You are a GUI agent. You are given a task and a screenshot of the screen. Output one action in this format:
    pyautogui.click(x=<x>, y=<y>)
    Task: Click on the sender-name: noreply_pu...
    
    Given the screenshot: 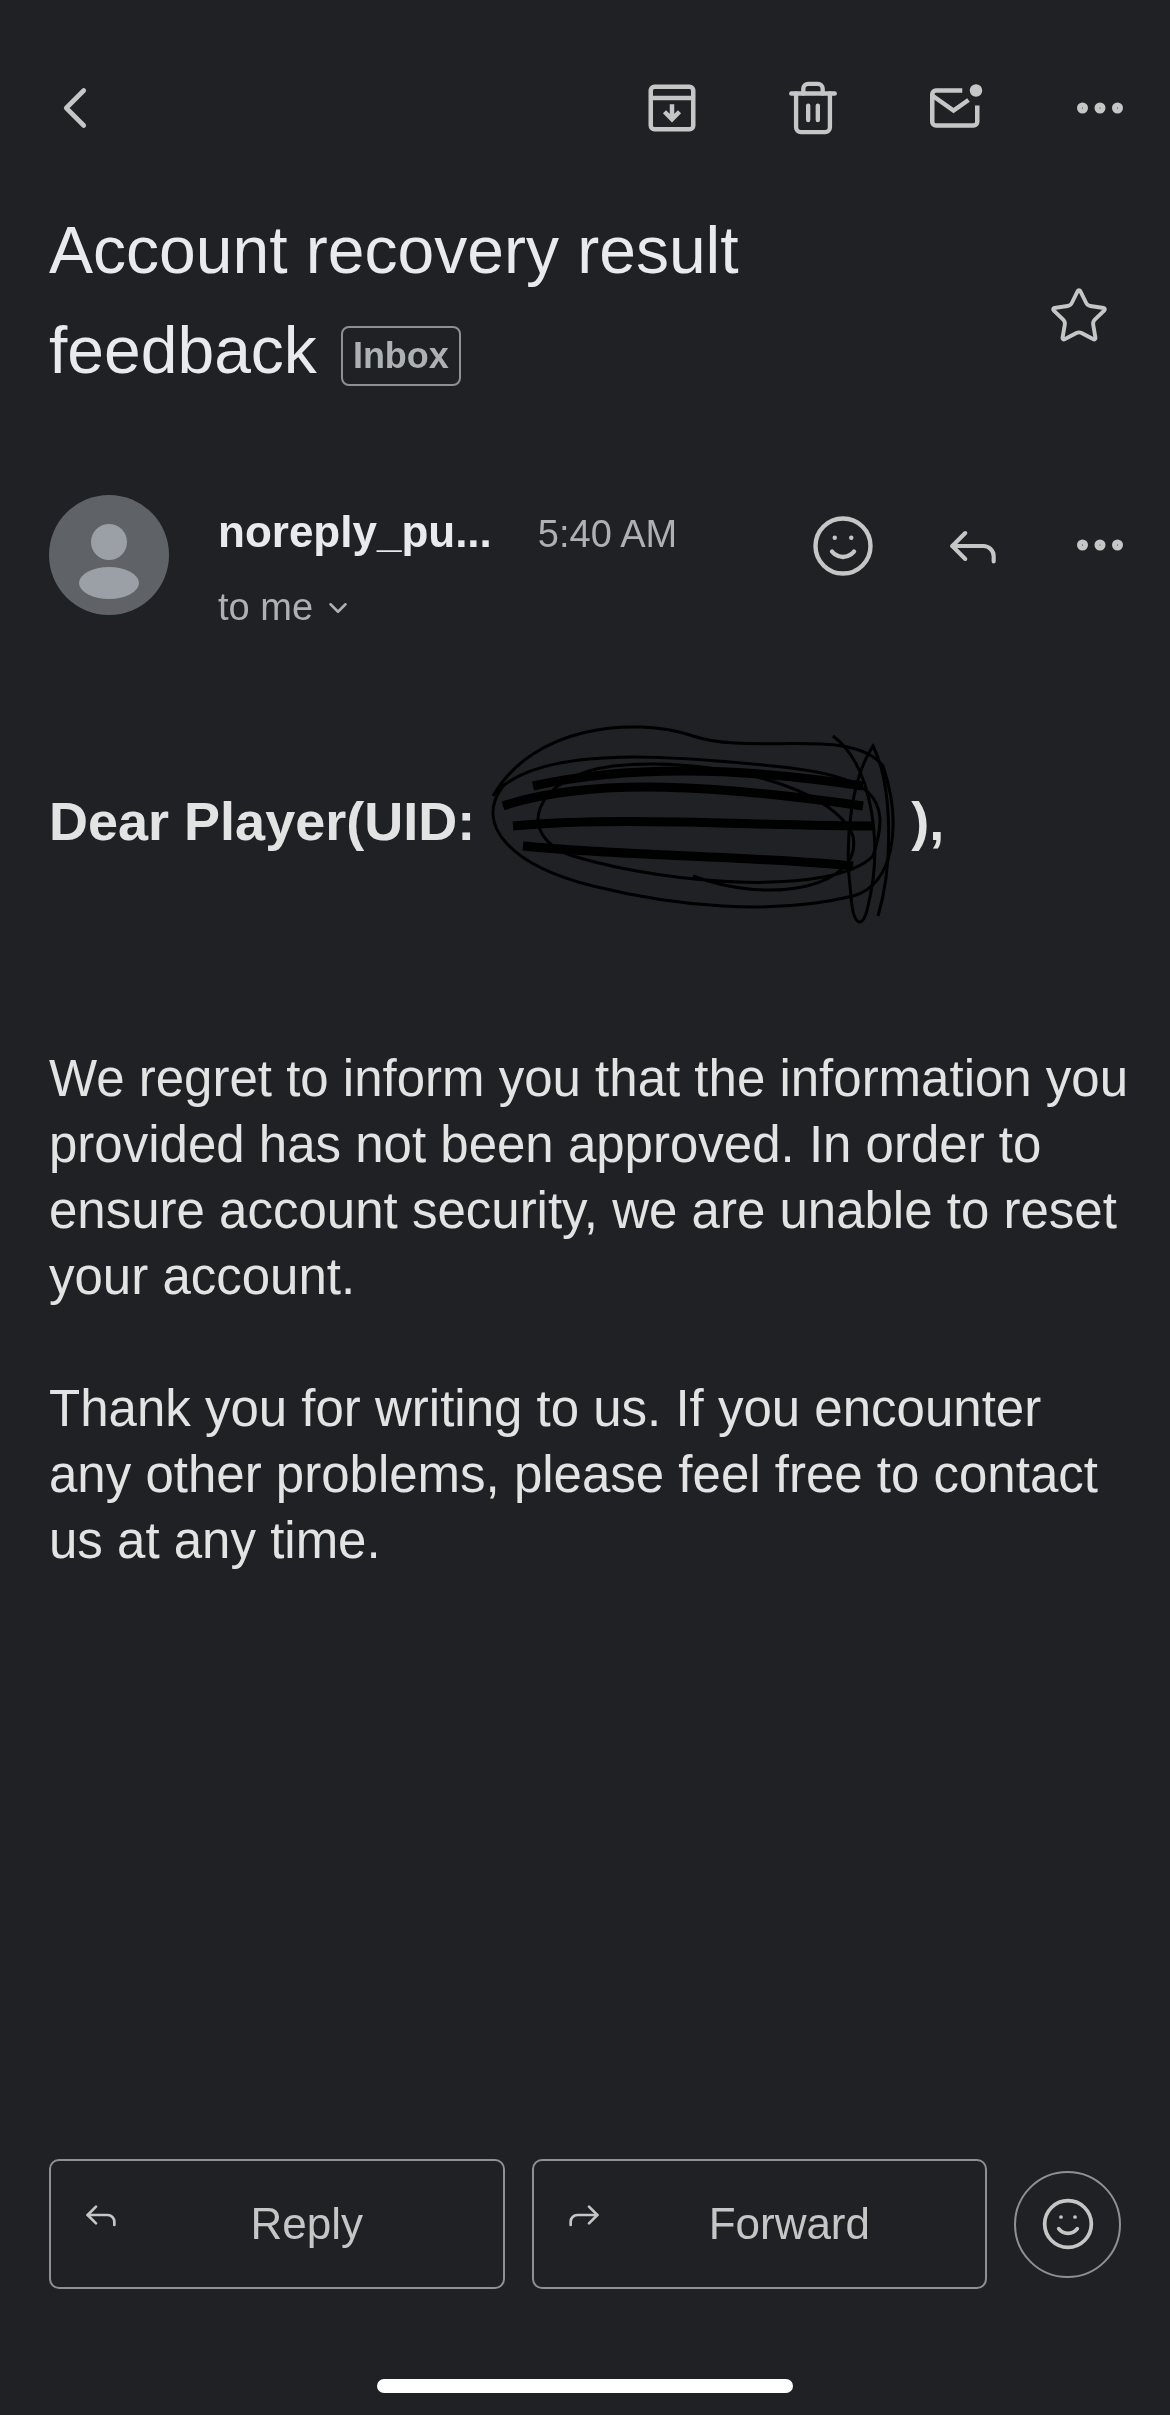 What is the action you would take?
    pyautogui.click(x=355, y=532)
    